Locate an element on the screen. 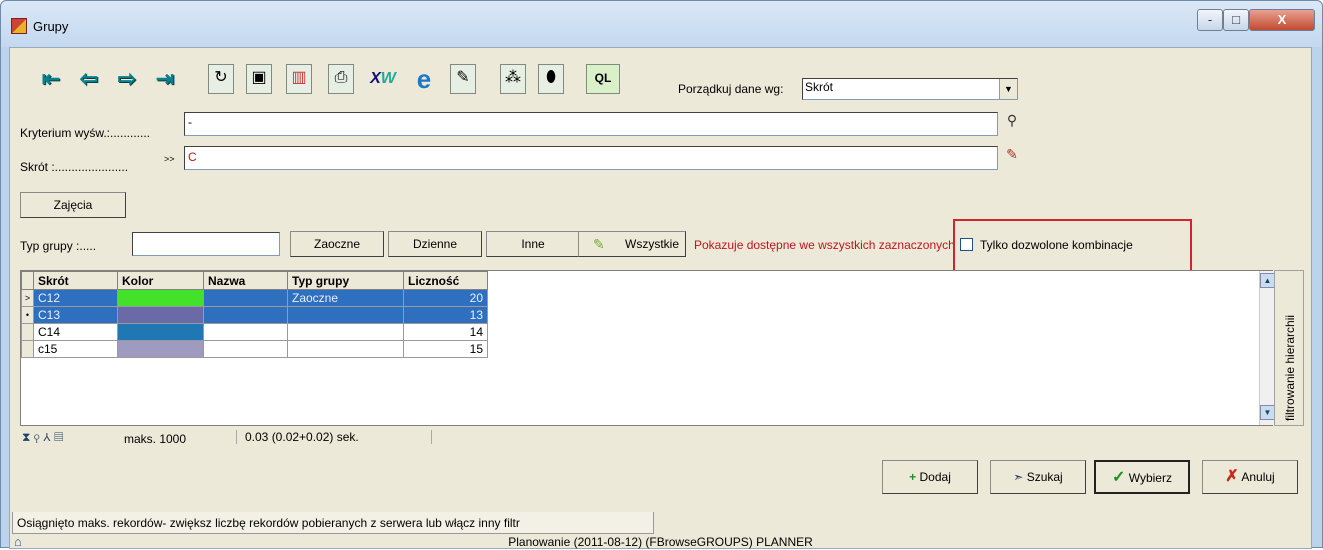 Image resolution: width=1323 pixels, height=550 pixels. table-row: > C12 Zaoczne 20 is located at coordinates (254, 298).